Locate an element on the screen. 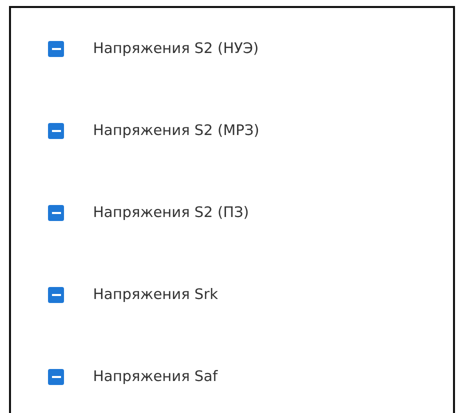  checkbox-label: Напряжения Saf is located at coordinates (155, 377).